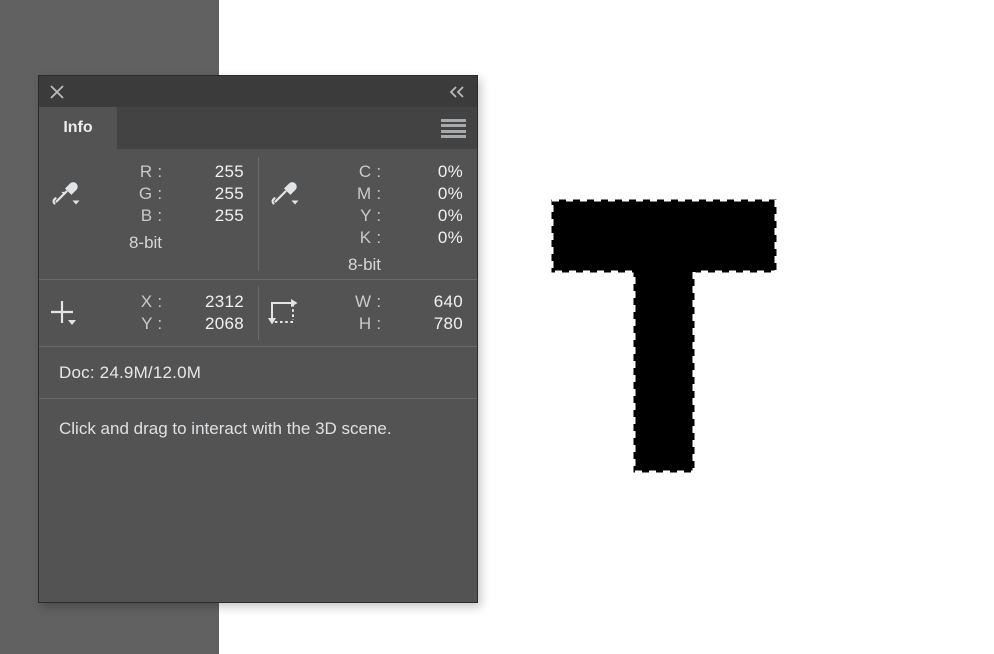 This screenshot has width=994, height=654. Describe the element at coordinates (450, 171) in the screenshot. I see `value-c: 0%` at that location.